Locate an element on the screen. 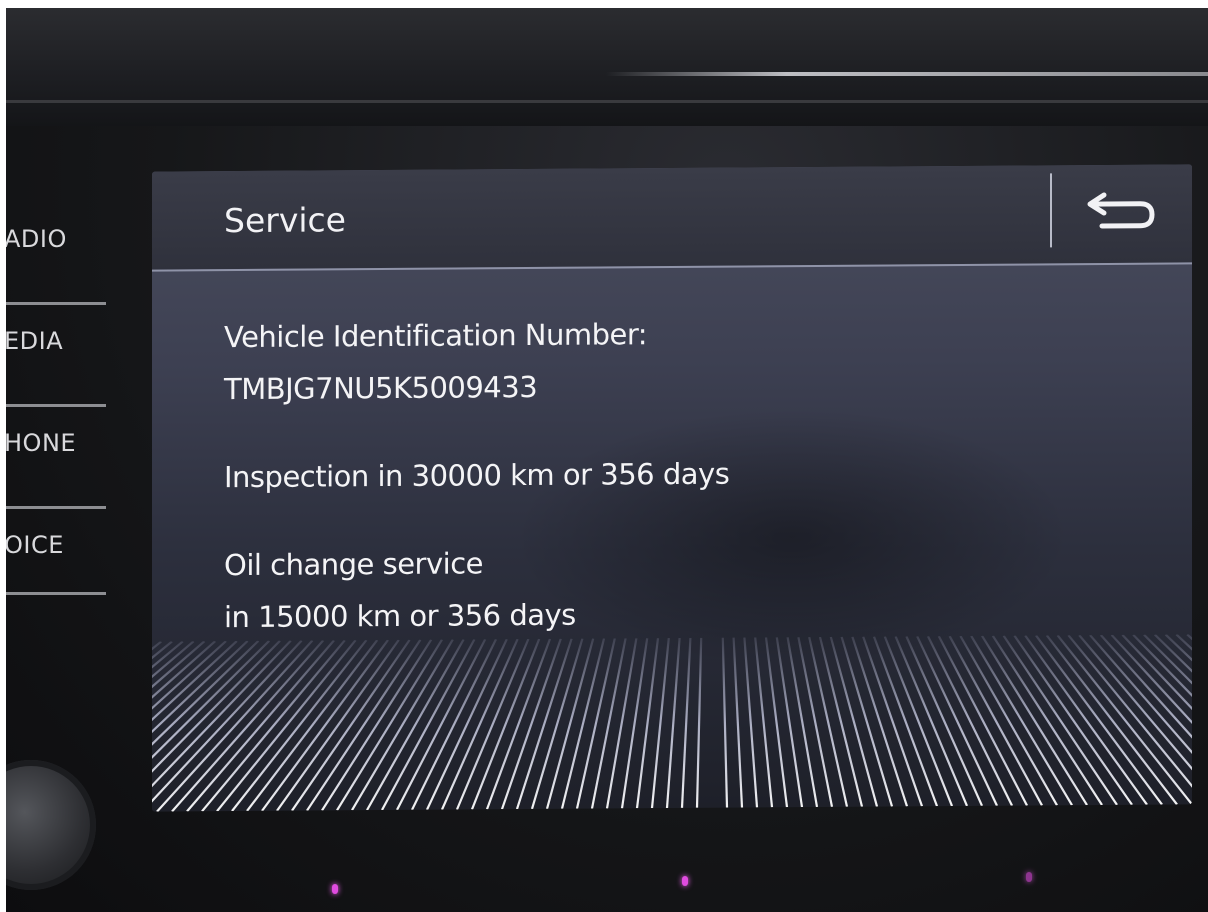 This screenshot has width=1208, height=912. hardware-button-label: OICE is located at coordinates (35, 545).